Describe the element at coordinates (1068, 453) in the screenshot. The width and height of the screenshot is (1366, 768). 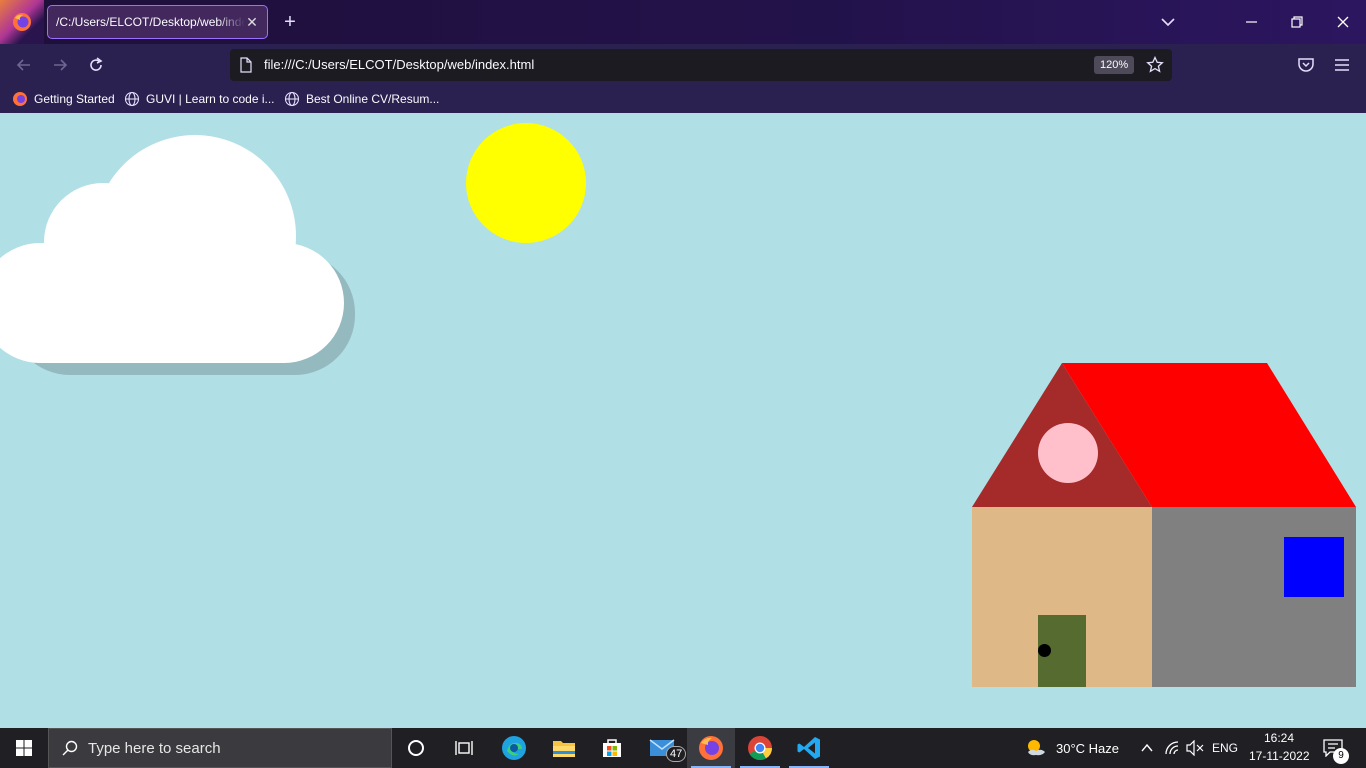
I see `attic-round-window` at that location.